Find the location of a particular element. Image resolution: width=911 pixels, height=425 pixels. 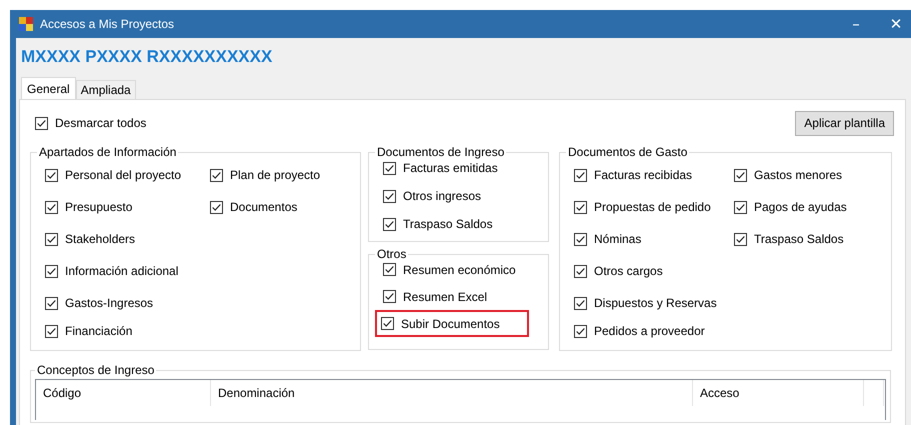

checkbox-label: Presupuesto is located at coordinates (98, 207).